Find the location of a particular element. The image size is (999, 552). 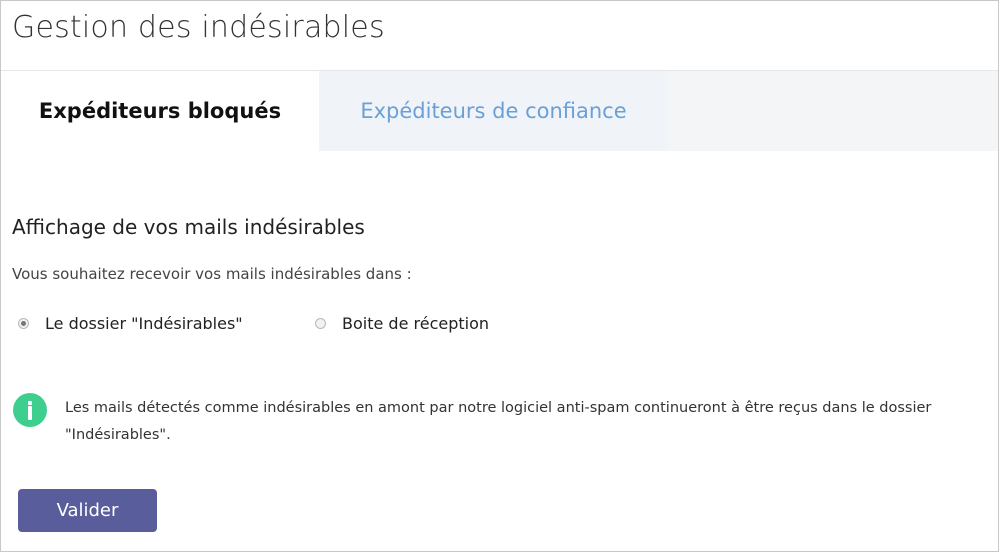

section-title: Affichage de vos mails indésirables is located at coordinates (188, 227).